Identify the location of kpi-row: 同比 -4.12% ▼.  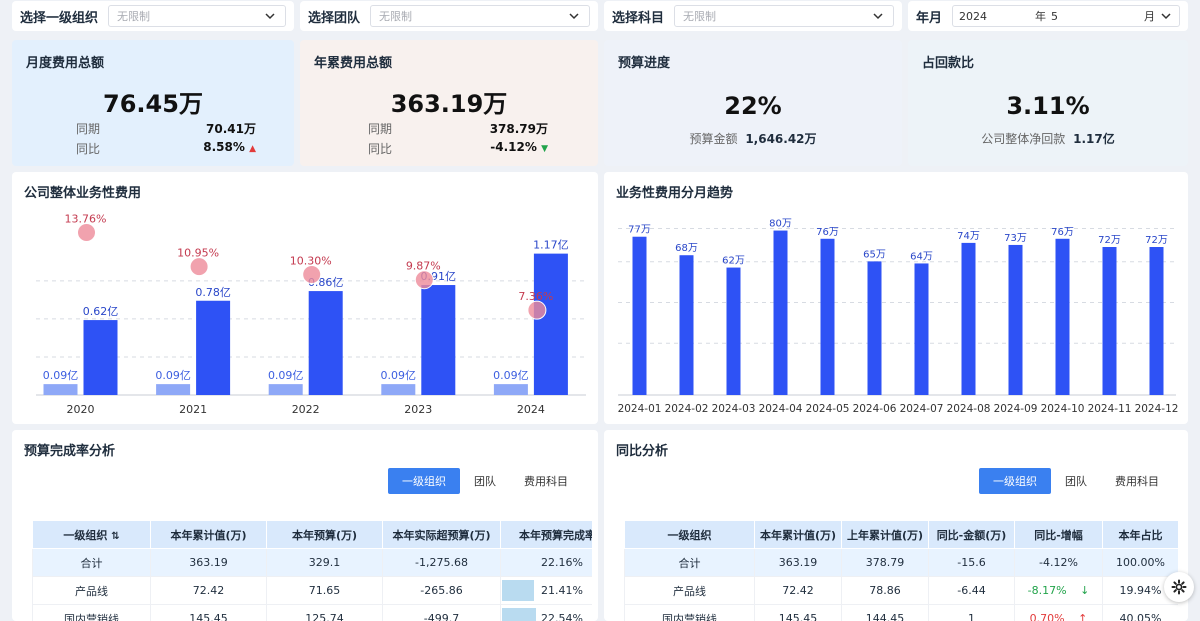
(458, 148).